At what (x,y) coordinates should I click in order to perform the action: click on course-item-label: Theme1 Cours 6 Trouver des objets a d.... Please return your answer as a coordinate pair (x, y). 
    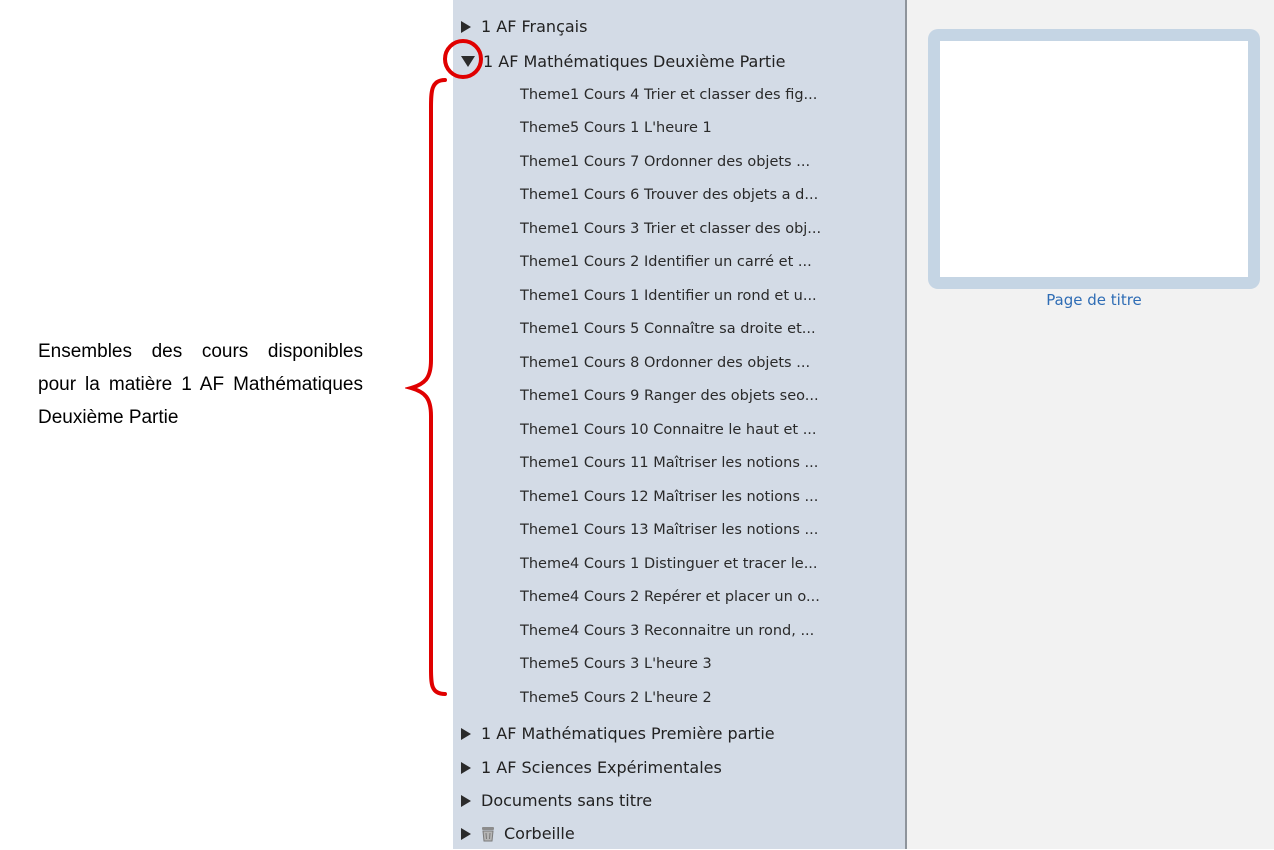
    Looking at the image, I should click on (669, 195).